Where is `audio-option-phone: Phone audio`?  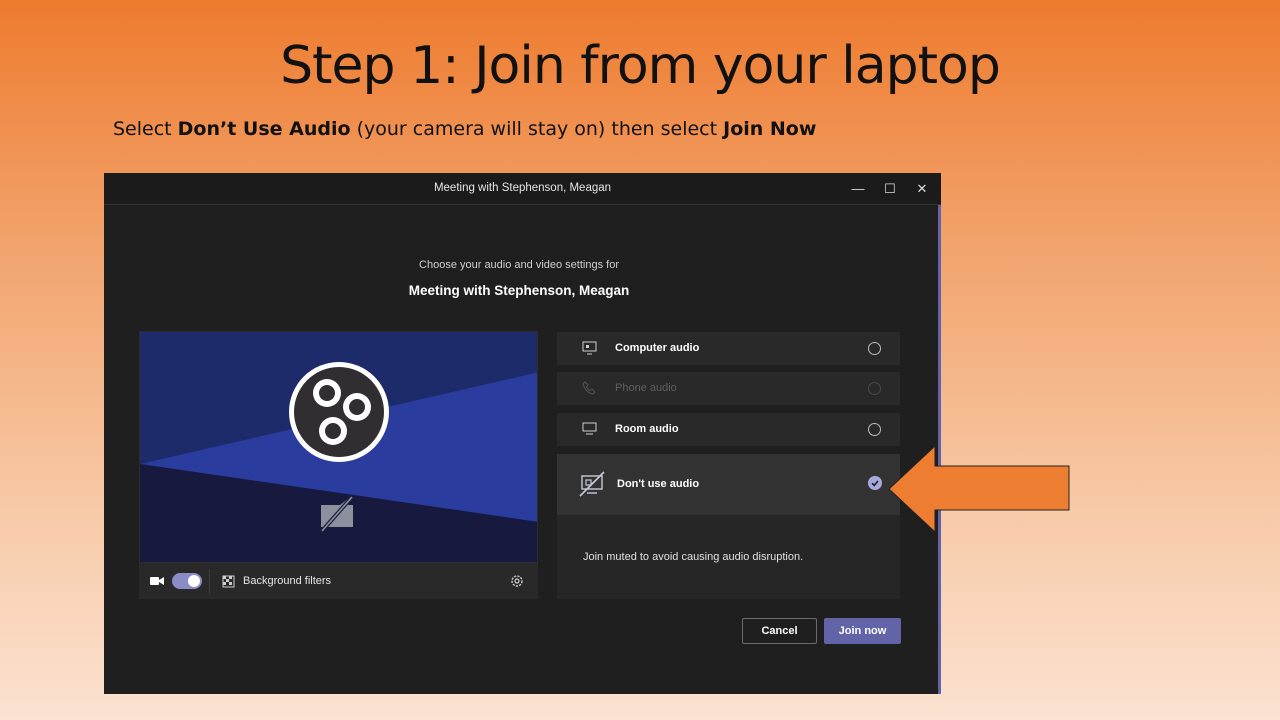 audio-option-phone: Phone audio is located at coordinates (728, 388).